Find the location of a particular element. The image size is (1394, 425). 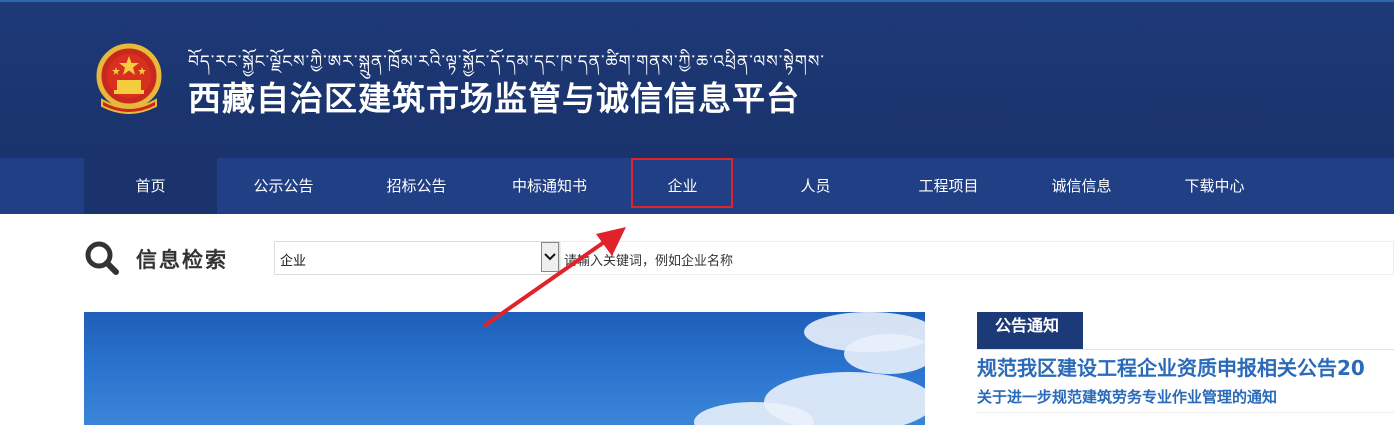

notice-sub-divider is located at coordinates (1185, 412).